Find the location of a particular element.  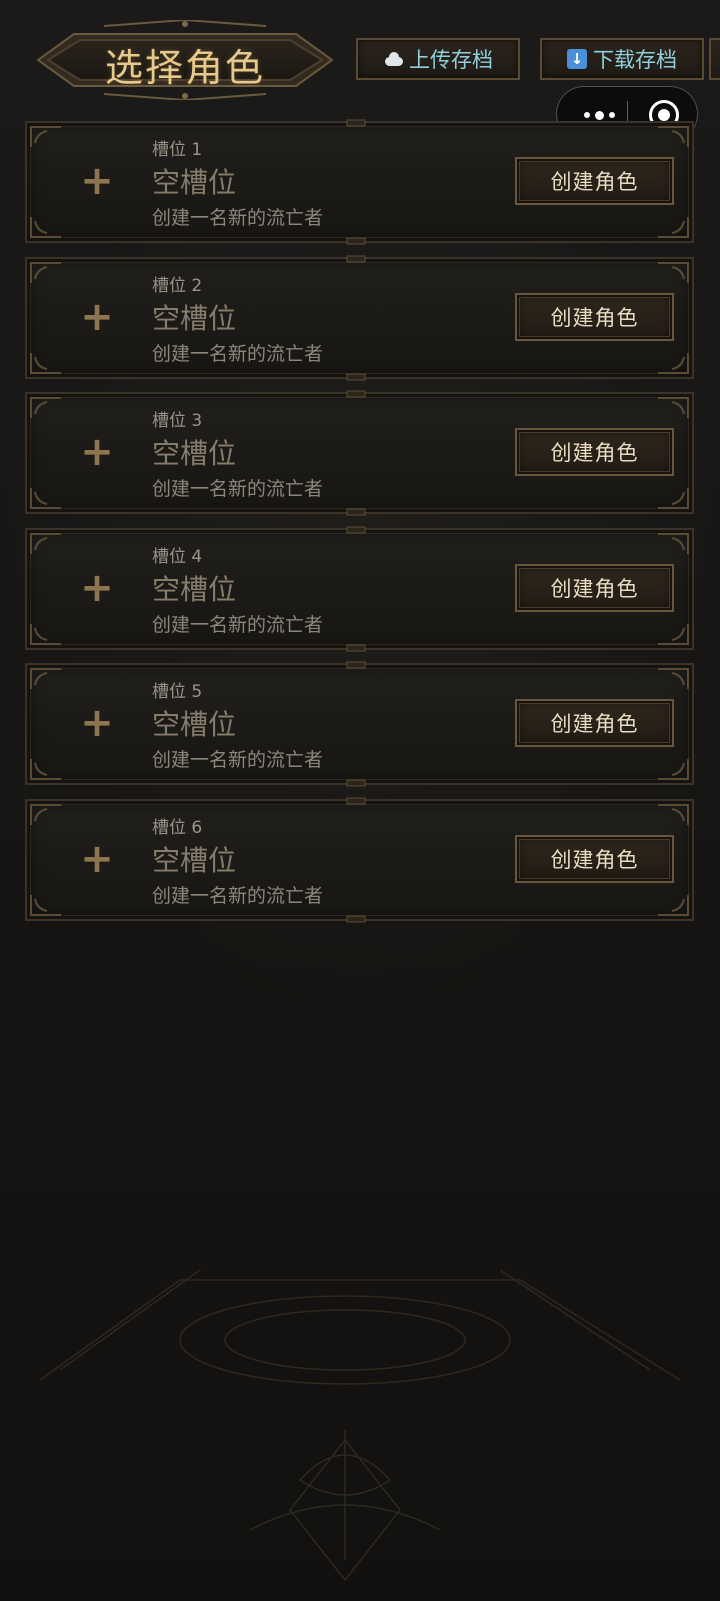

slot-number-label: 槽位 1 is located at coordinates (177, 150).